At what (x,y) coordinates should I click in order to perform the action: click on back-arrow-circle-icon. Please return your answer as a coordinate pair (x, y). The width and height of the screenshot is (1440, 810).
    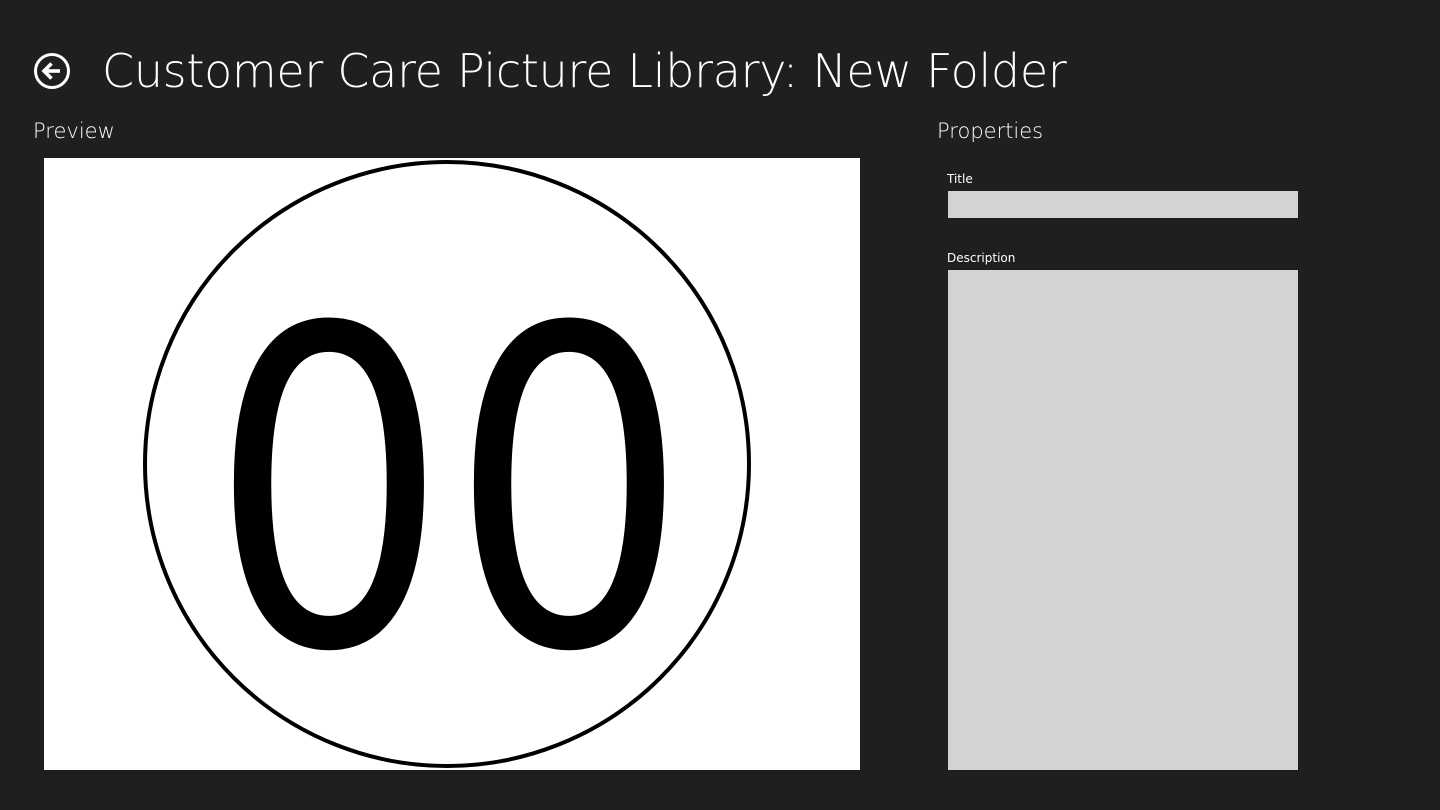
    Looking at the image, I should click on (52, 71).